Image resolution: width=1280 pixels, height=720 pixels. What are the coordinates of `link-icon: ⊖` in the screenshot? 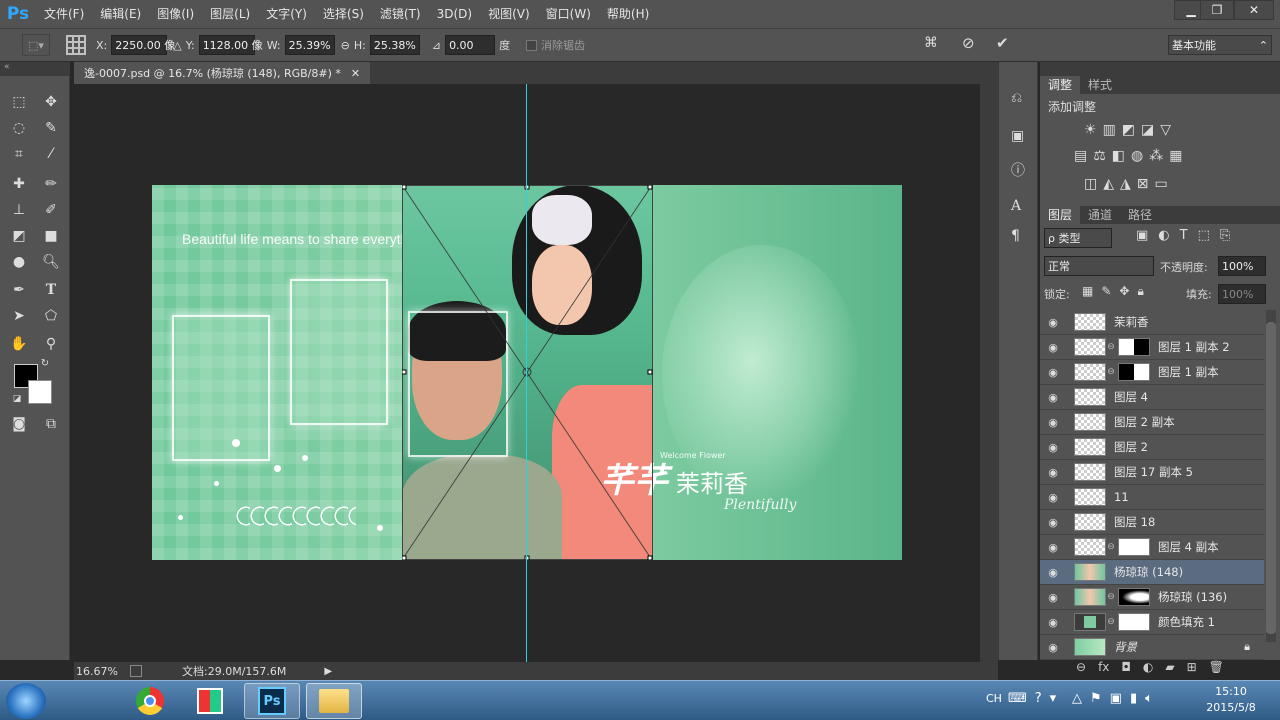 It's located at (345, 45).